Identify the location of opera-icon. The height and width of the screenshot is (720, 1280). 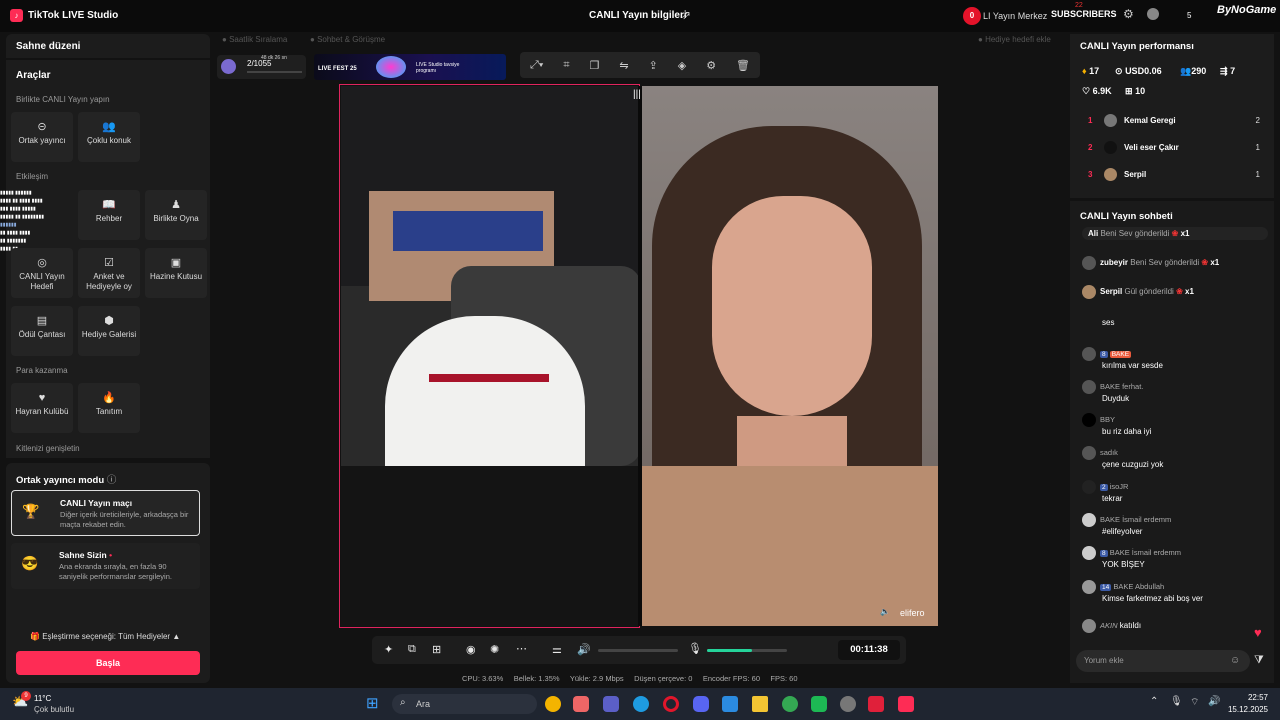
(671, 704).